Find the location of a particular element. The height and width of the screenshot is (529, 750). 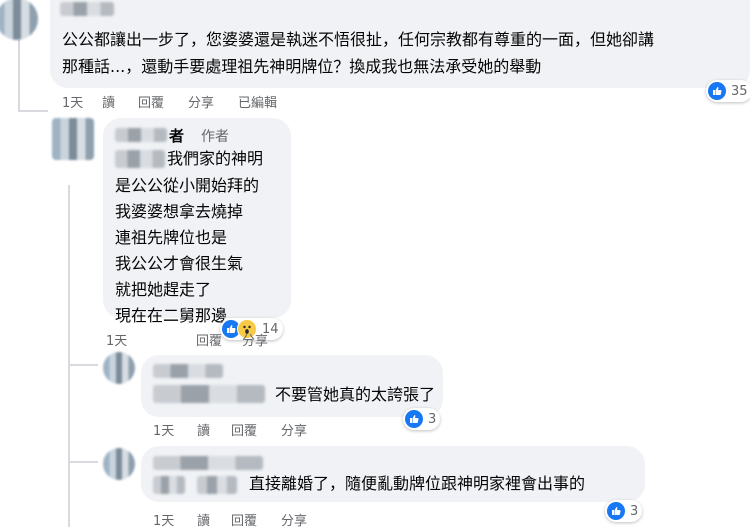

reaction-number: 35 is located at coordinates (739, 91).